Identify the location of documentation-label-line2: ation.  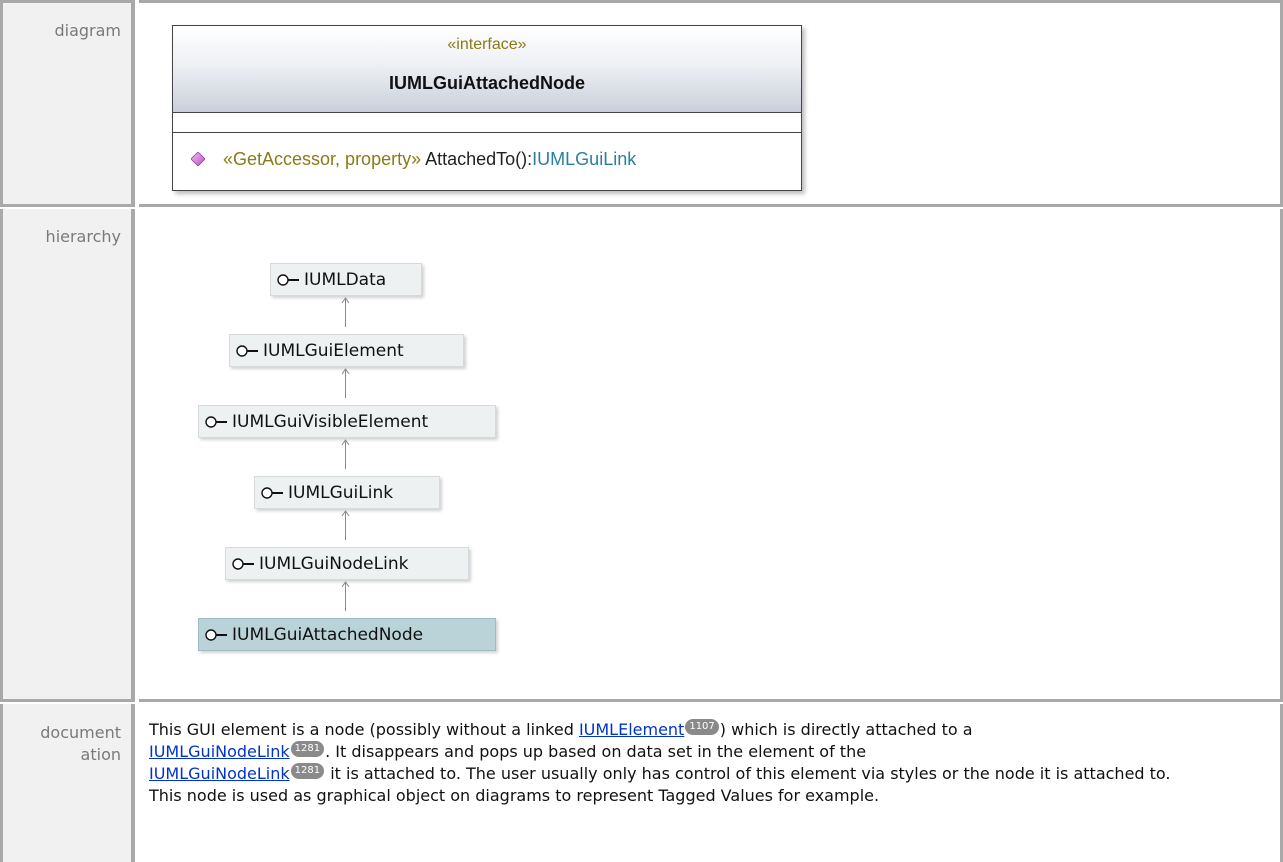
(100, 754).